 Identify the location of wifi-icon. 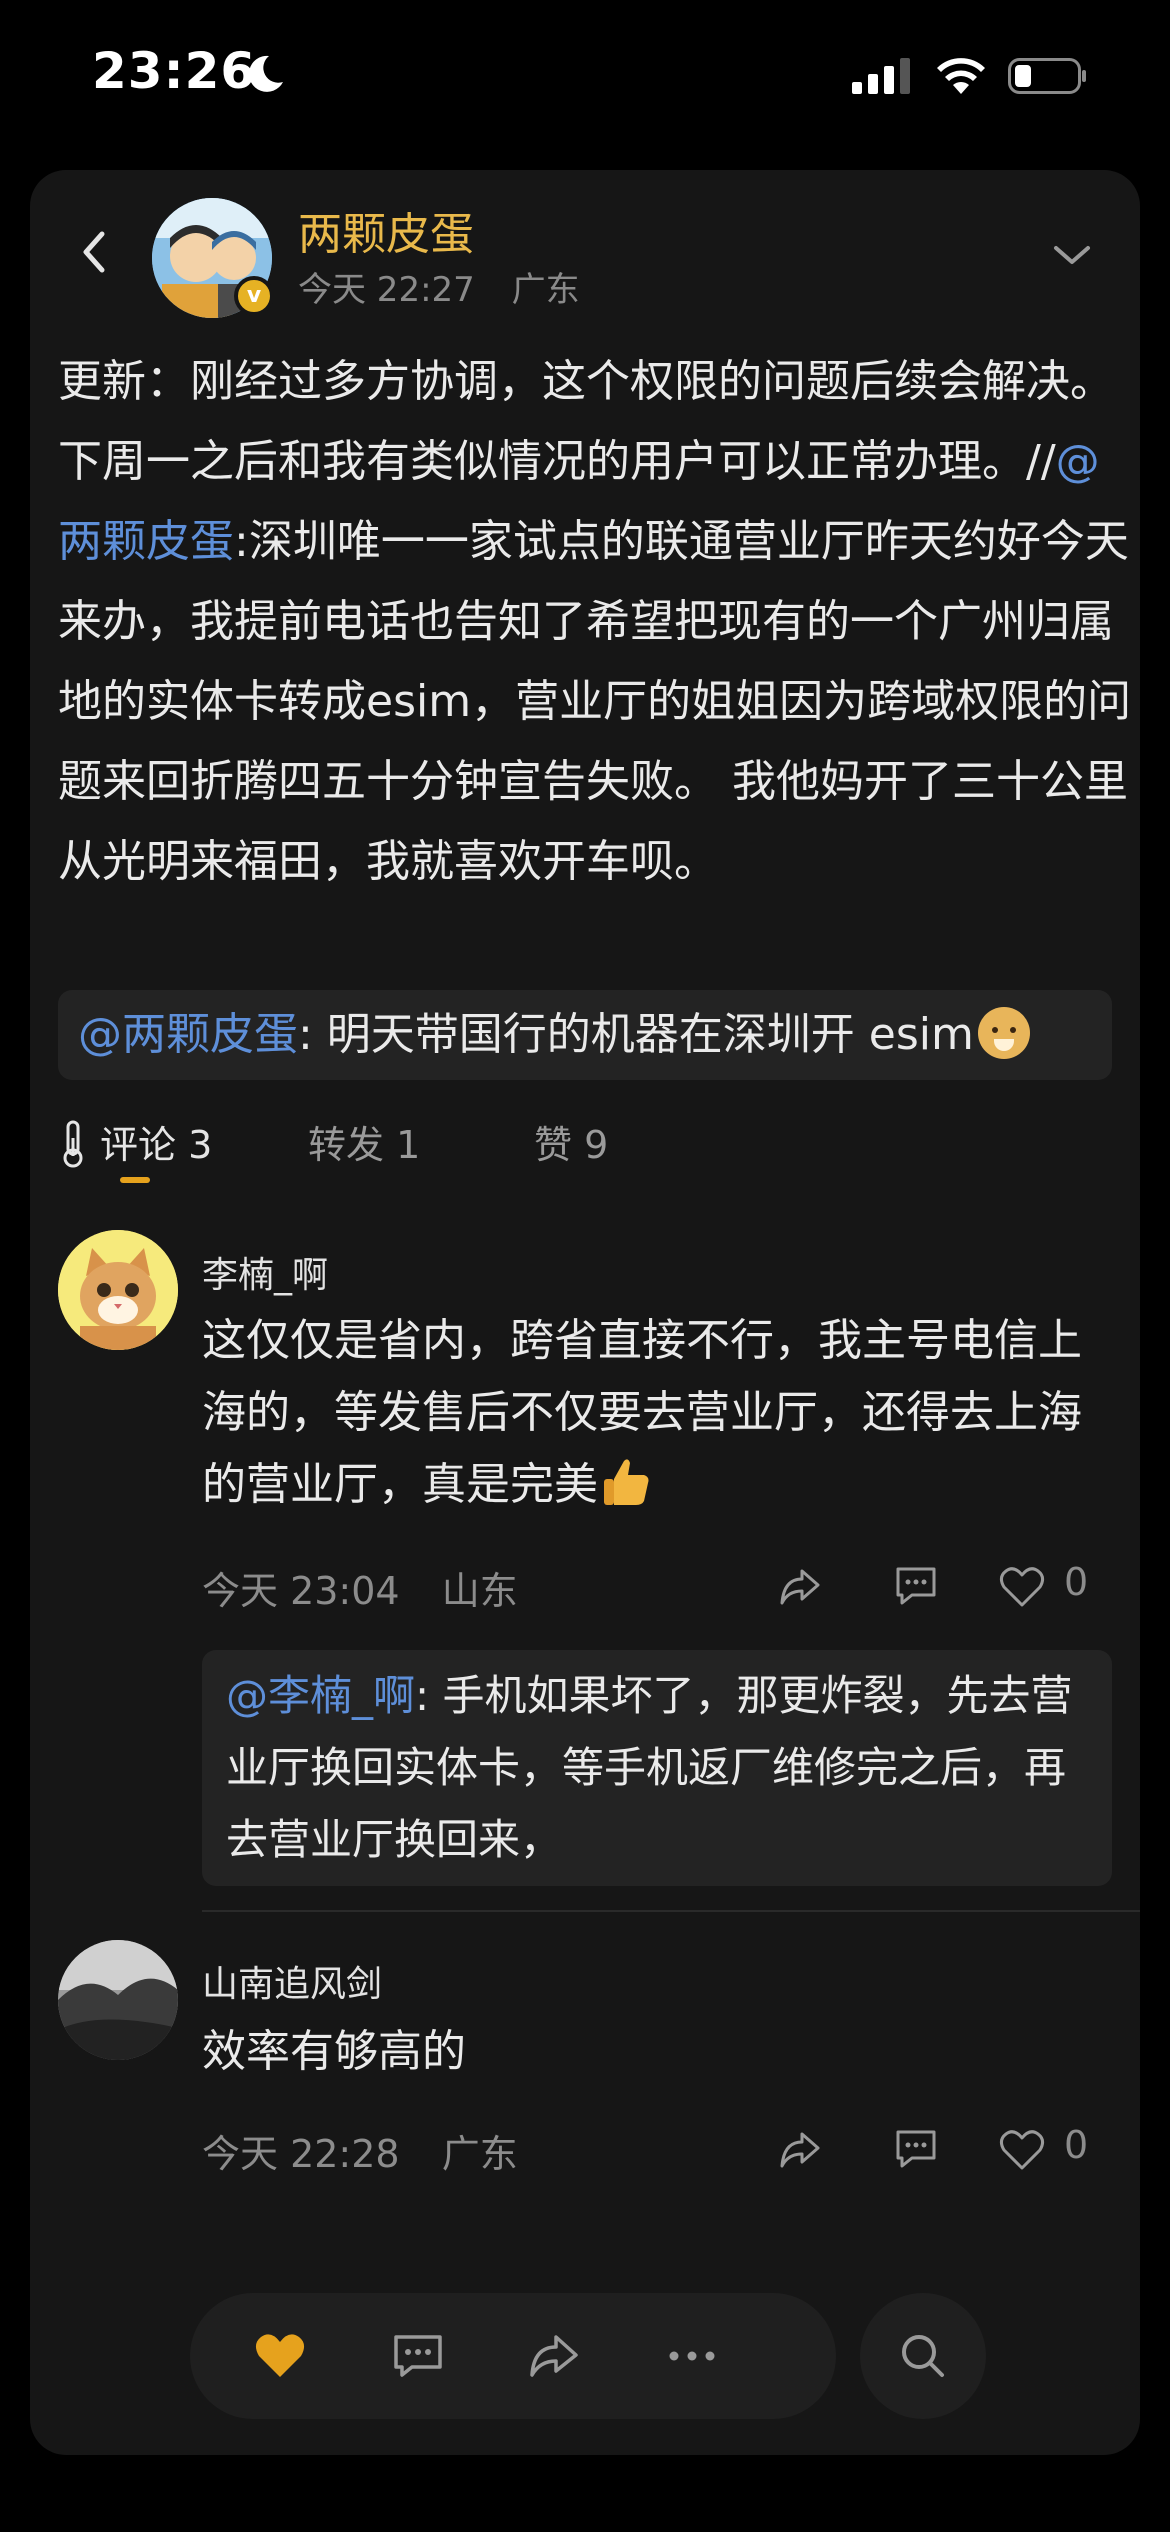
(961, 76).